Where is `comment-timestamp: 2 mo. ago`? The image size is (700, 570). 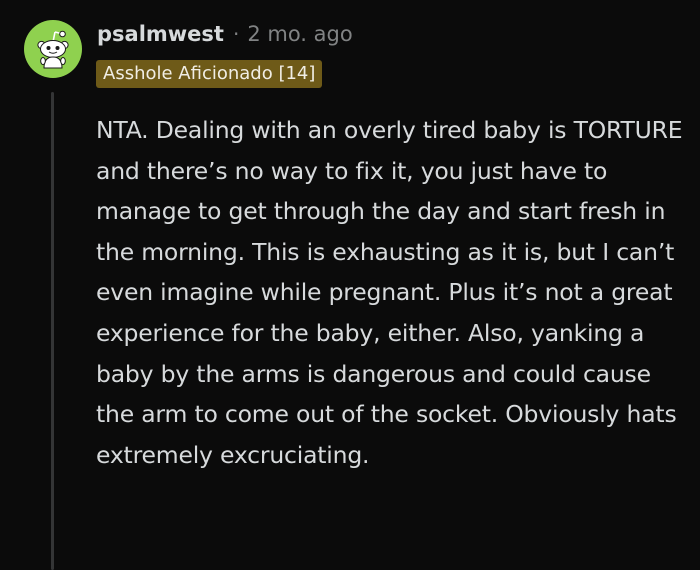
comment-timestamp: 2 mo. ago is located at coordinates (299, 34).